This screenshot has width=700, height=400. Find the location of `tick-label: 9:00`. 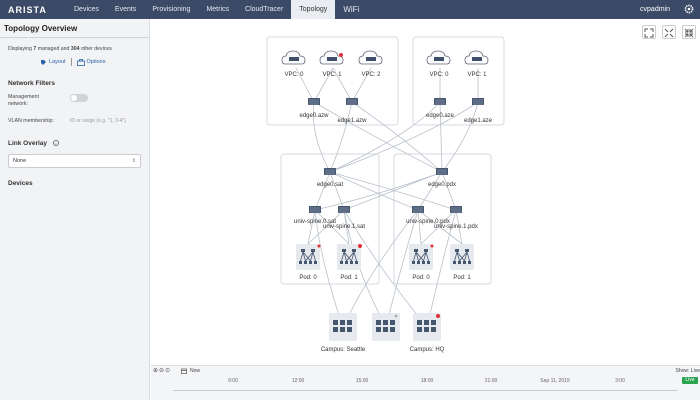

tick-label: 9:00 is located at coordinates (233, 381).